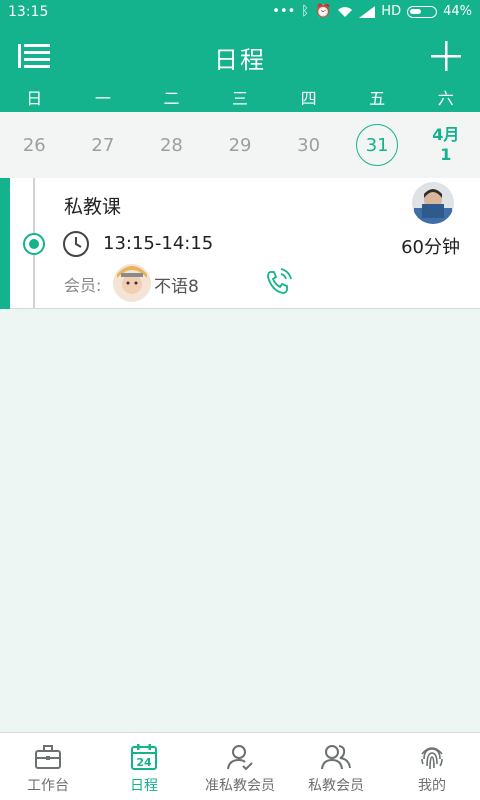  Describe the element at coordinates (158, 243) in the screenshot. I see `time-range: 13:15-14:15` at that location.